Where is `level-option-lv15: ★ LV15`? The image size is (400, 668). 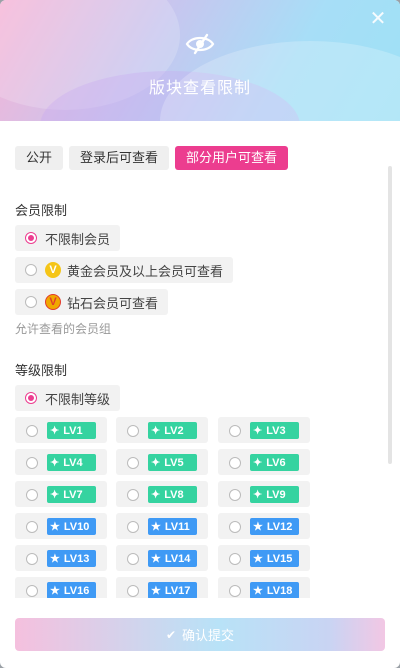
level-option-lv15: ★ LV15 is located at coordinates (264, 558).